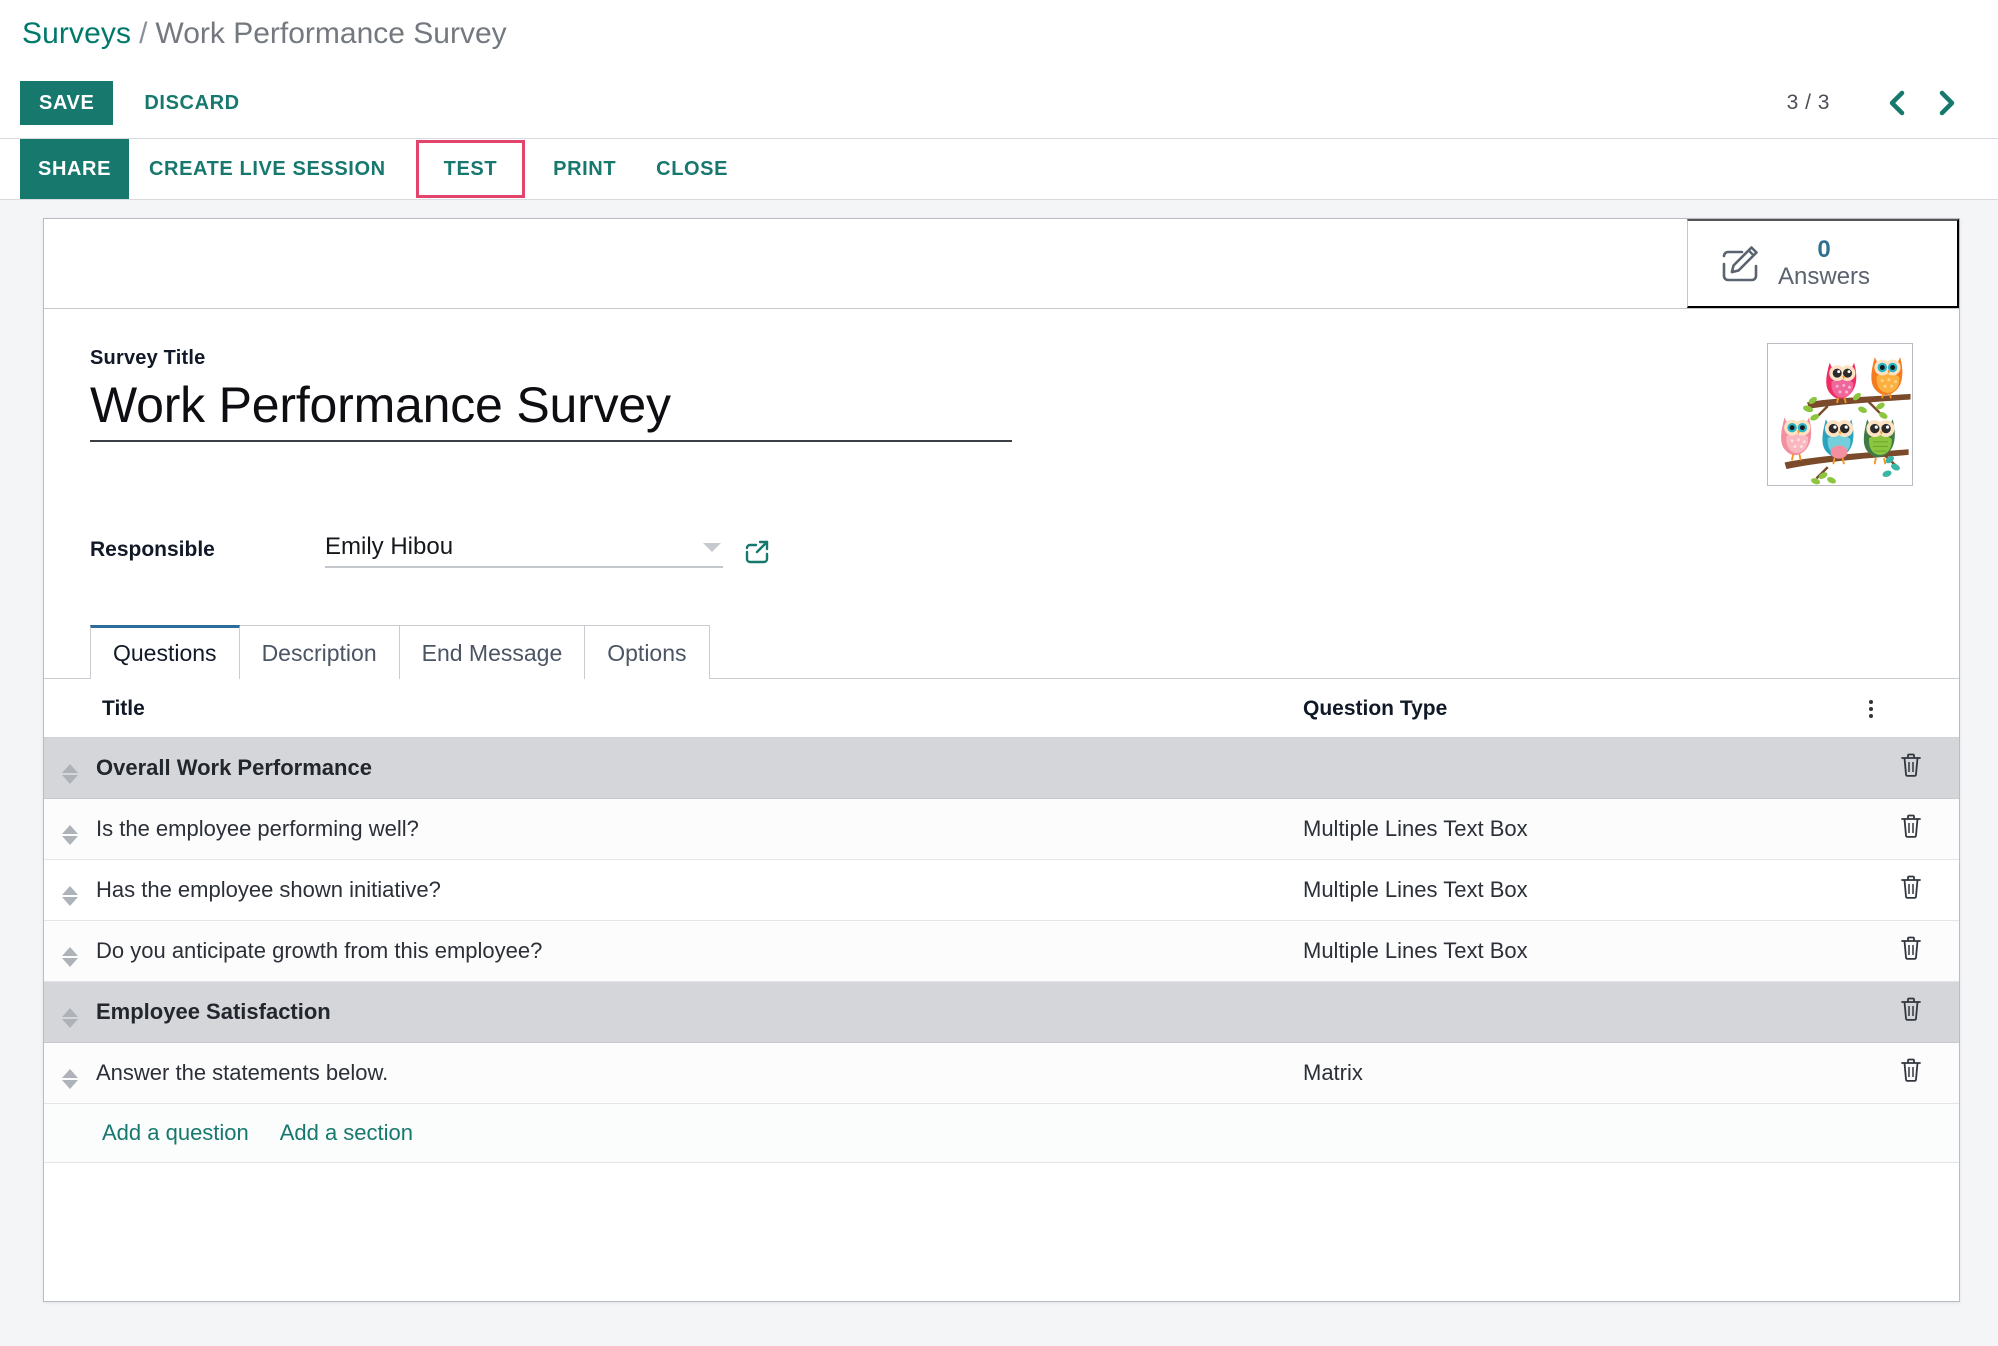 This screenshot has height=1346, width=1998. Describe the element at coordinates (1808, 102) in the screenshot. I see `pager-count: 3 / 3` at that location.